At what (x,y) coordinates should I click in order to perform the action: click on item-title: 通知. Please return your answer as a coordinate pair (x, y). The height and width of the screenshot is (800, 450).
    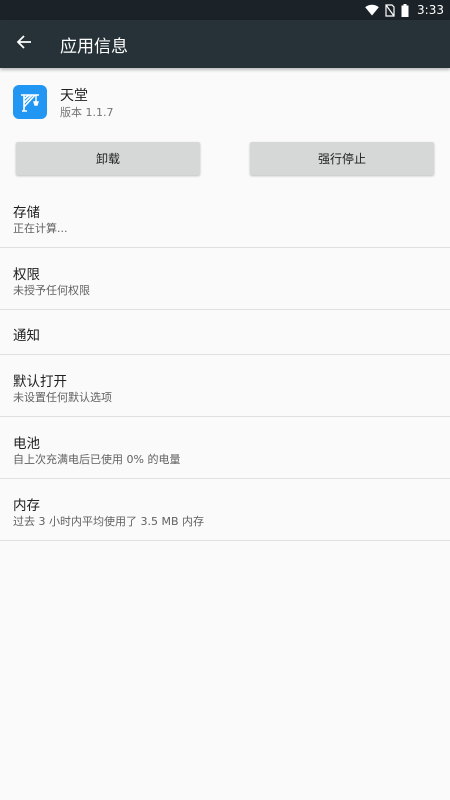
    Looking at the image, I should click on (26, 336).